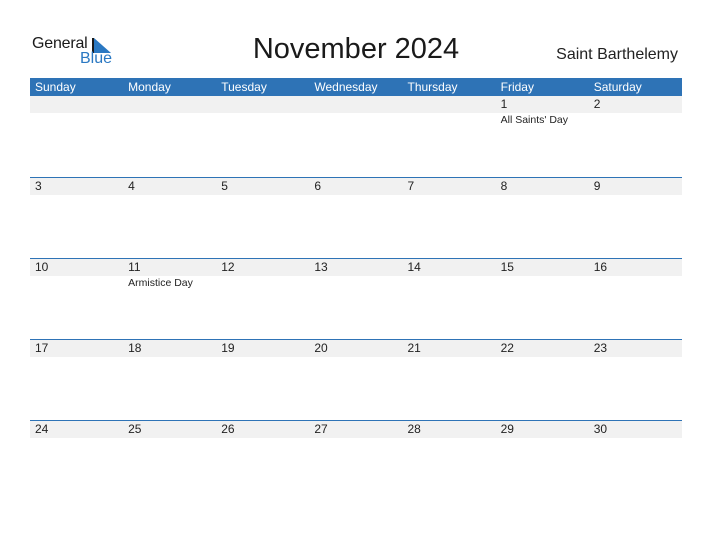  I want to click on day-number: 22, so click(507, 348).